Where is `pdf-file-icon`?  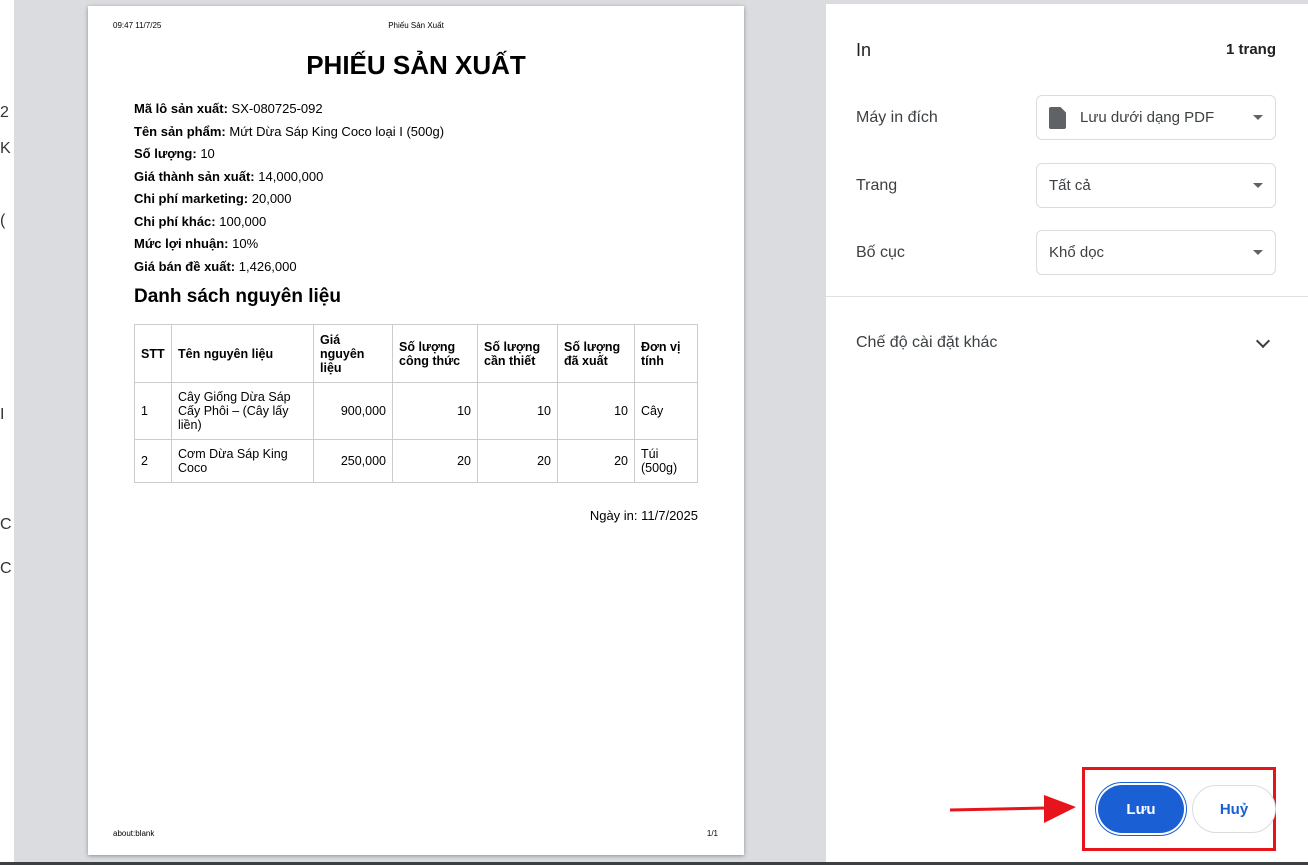 pdf-file-icon is located at coordinates (1057, 117).